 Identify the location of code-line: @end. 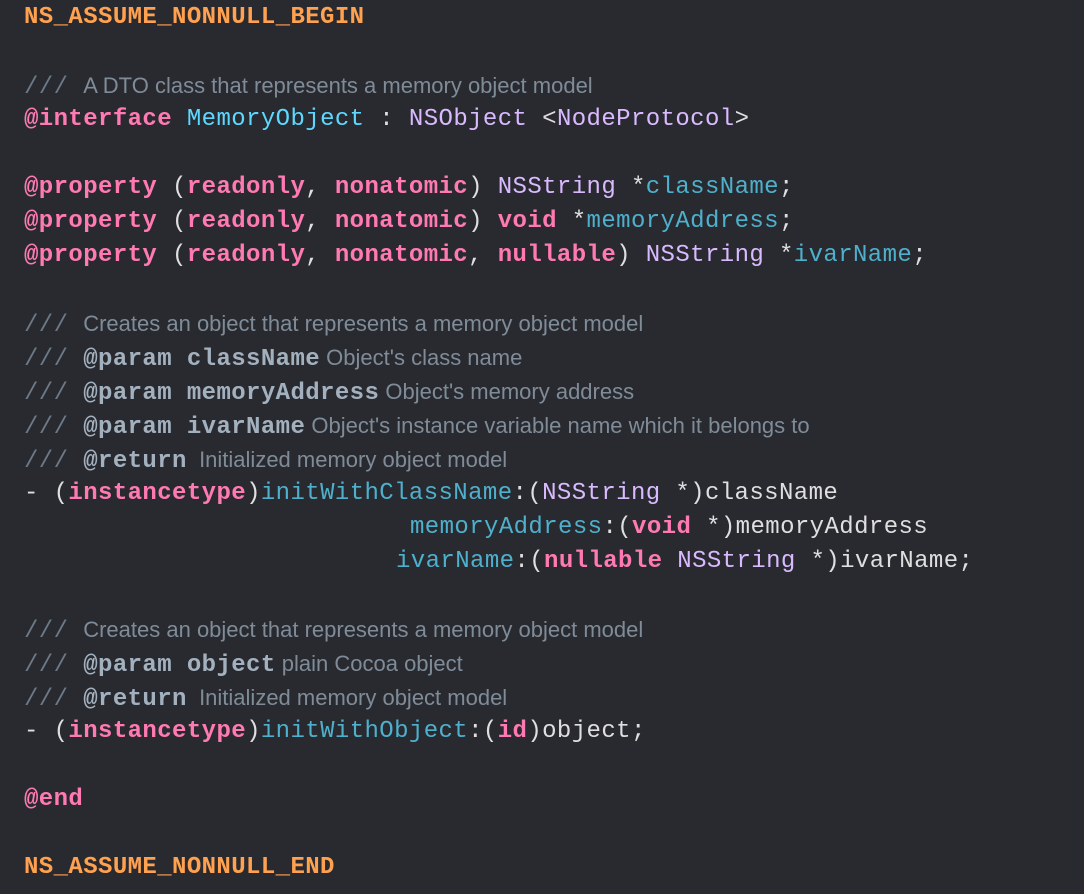
(53, 800).